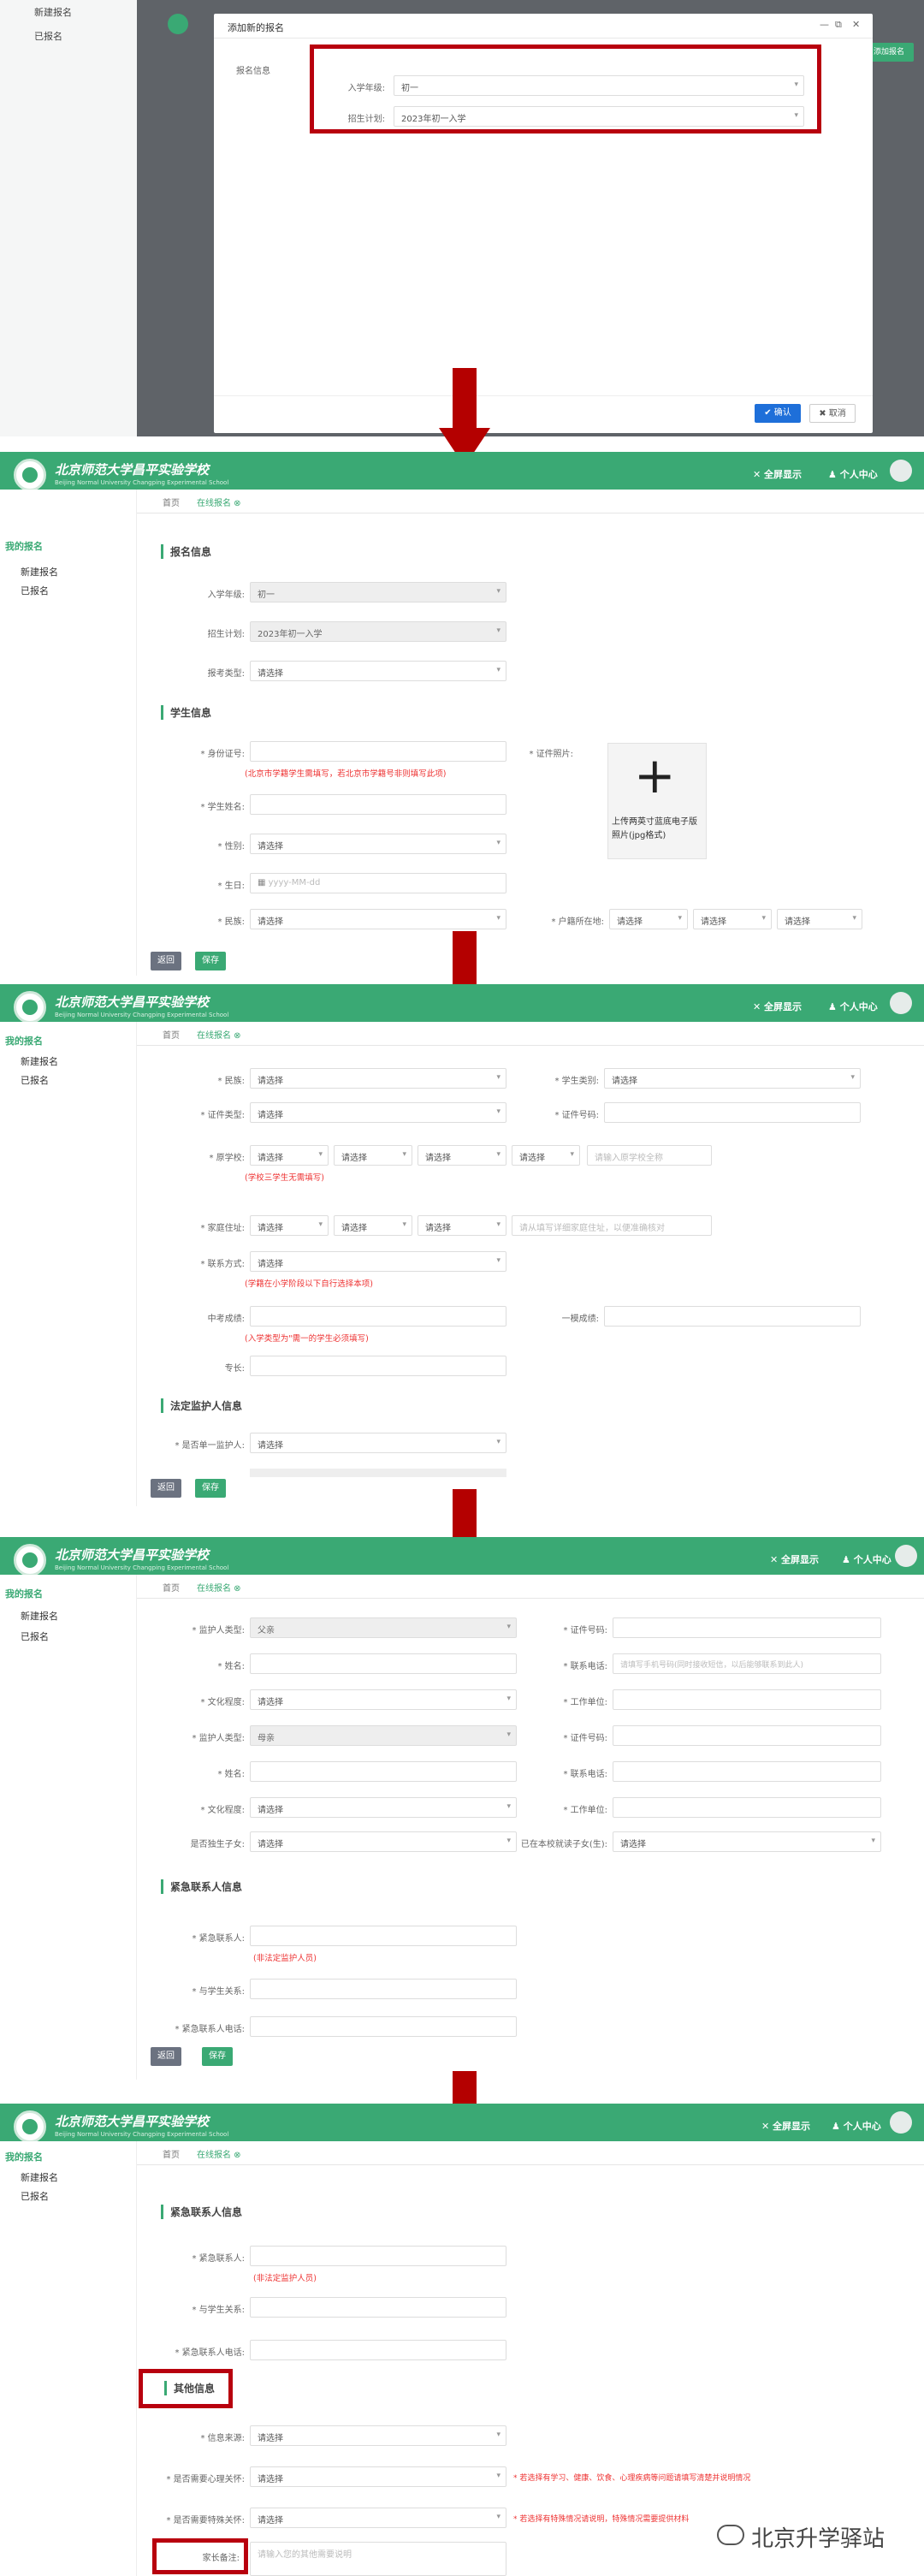 The image size is (924, 2576). I want to click on maximize-icon: ⧉, so click(838, 25).